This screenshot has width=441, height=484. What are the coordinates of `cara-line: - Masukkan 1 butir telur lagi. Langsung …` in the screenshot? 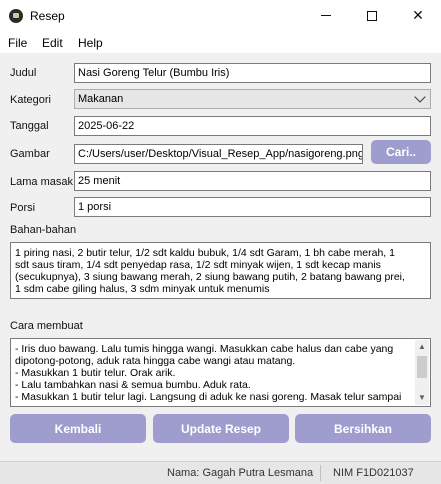 It's located at (208, 397).